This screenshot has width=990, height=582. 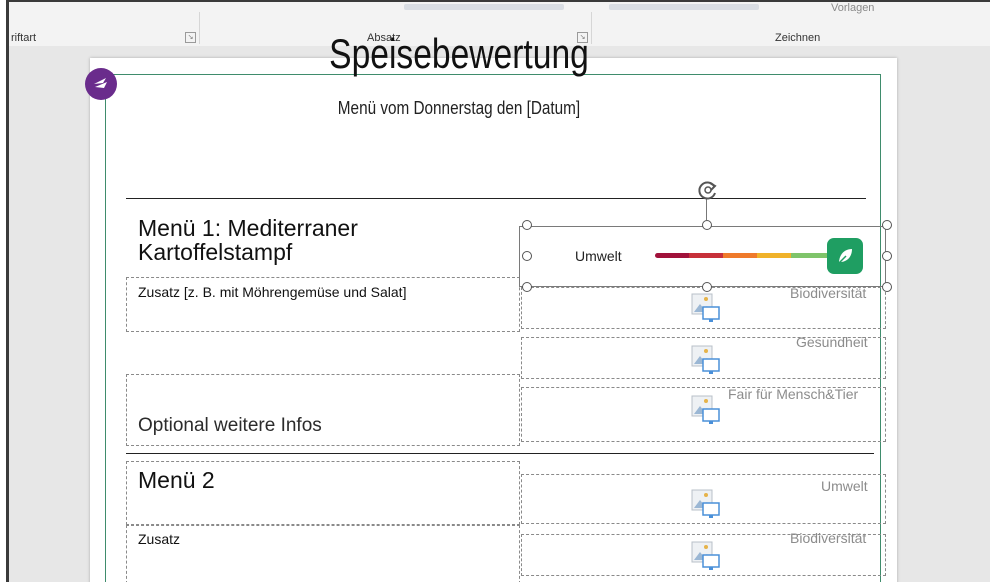 I want to click on group-separator, so click(x=199, y=28).